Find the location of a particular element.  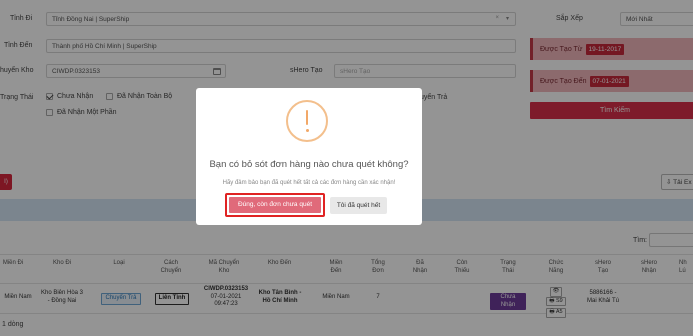

confirm-button-label: Đúng, còn đơn chưa quét is located at coordinates (275, 205).